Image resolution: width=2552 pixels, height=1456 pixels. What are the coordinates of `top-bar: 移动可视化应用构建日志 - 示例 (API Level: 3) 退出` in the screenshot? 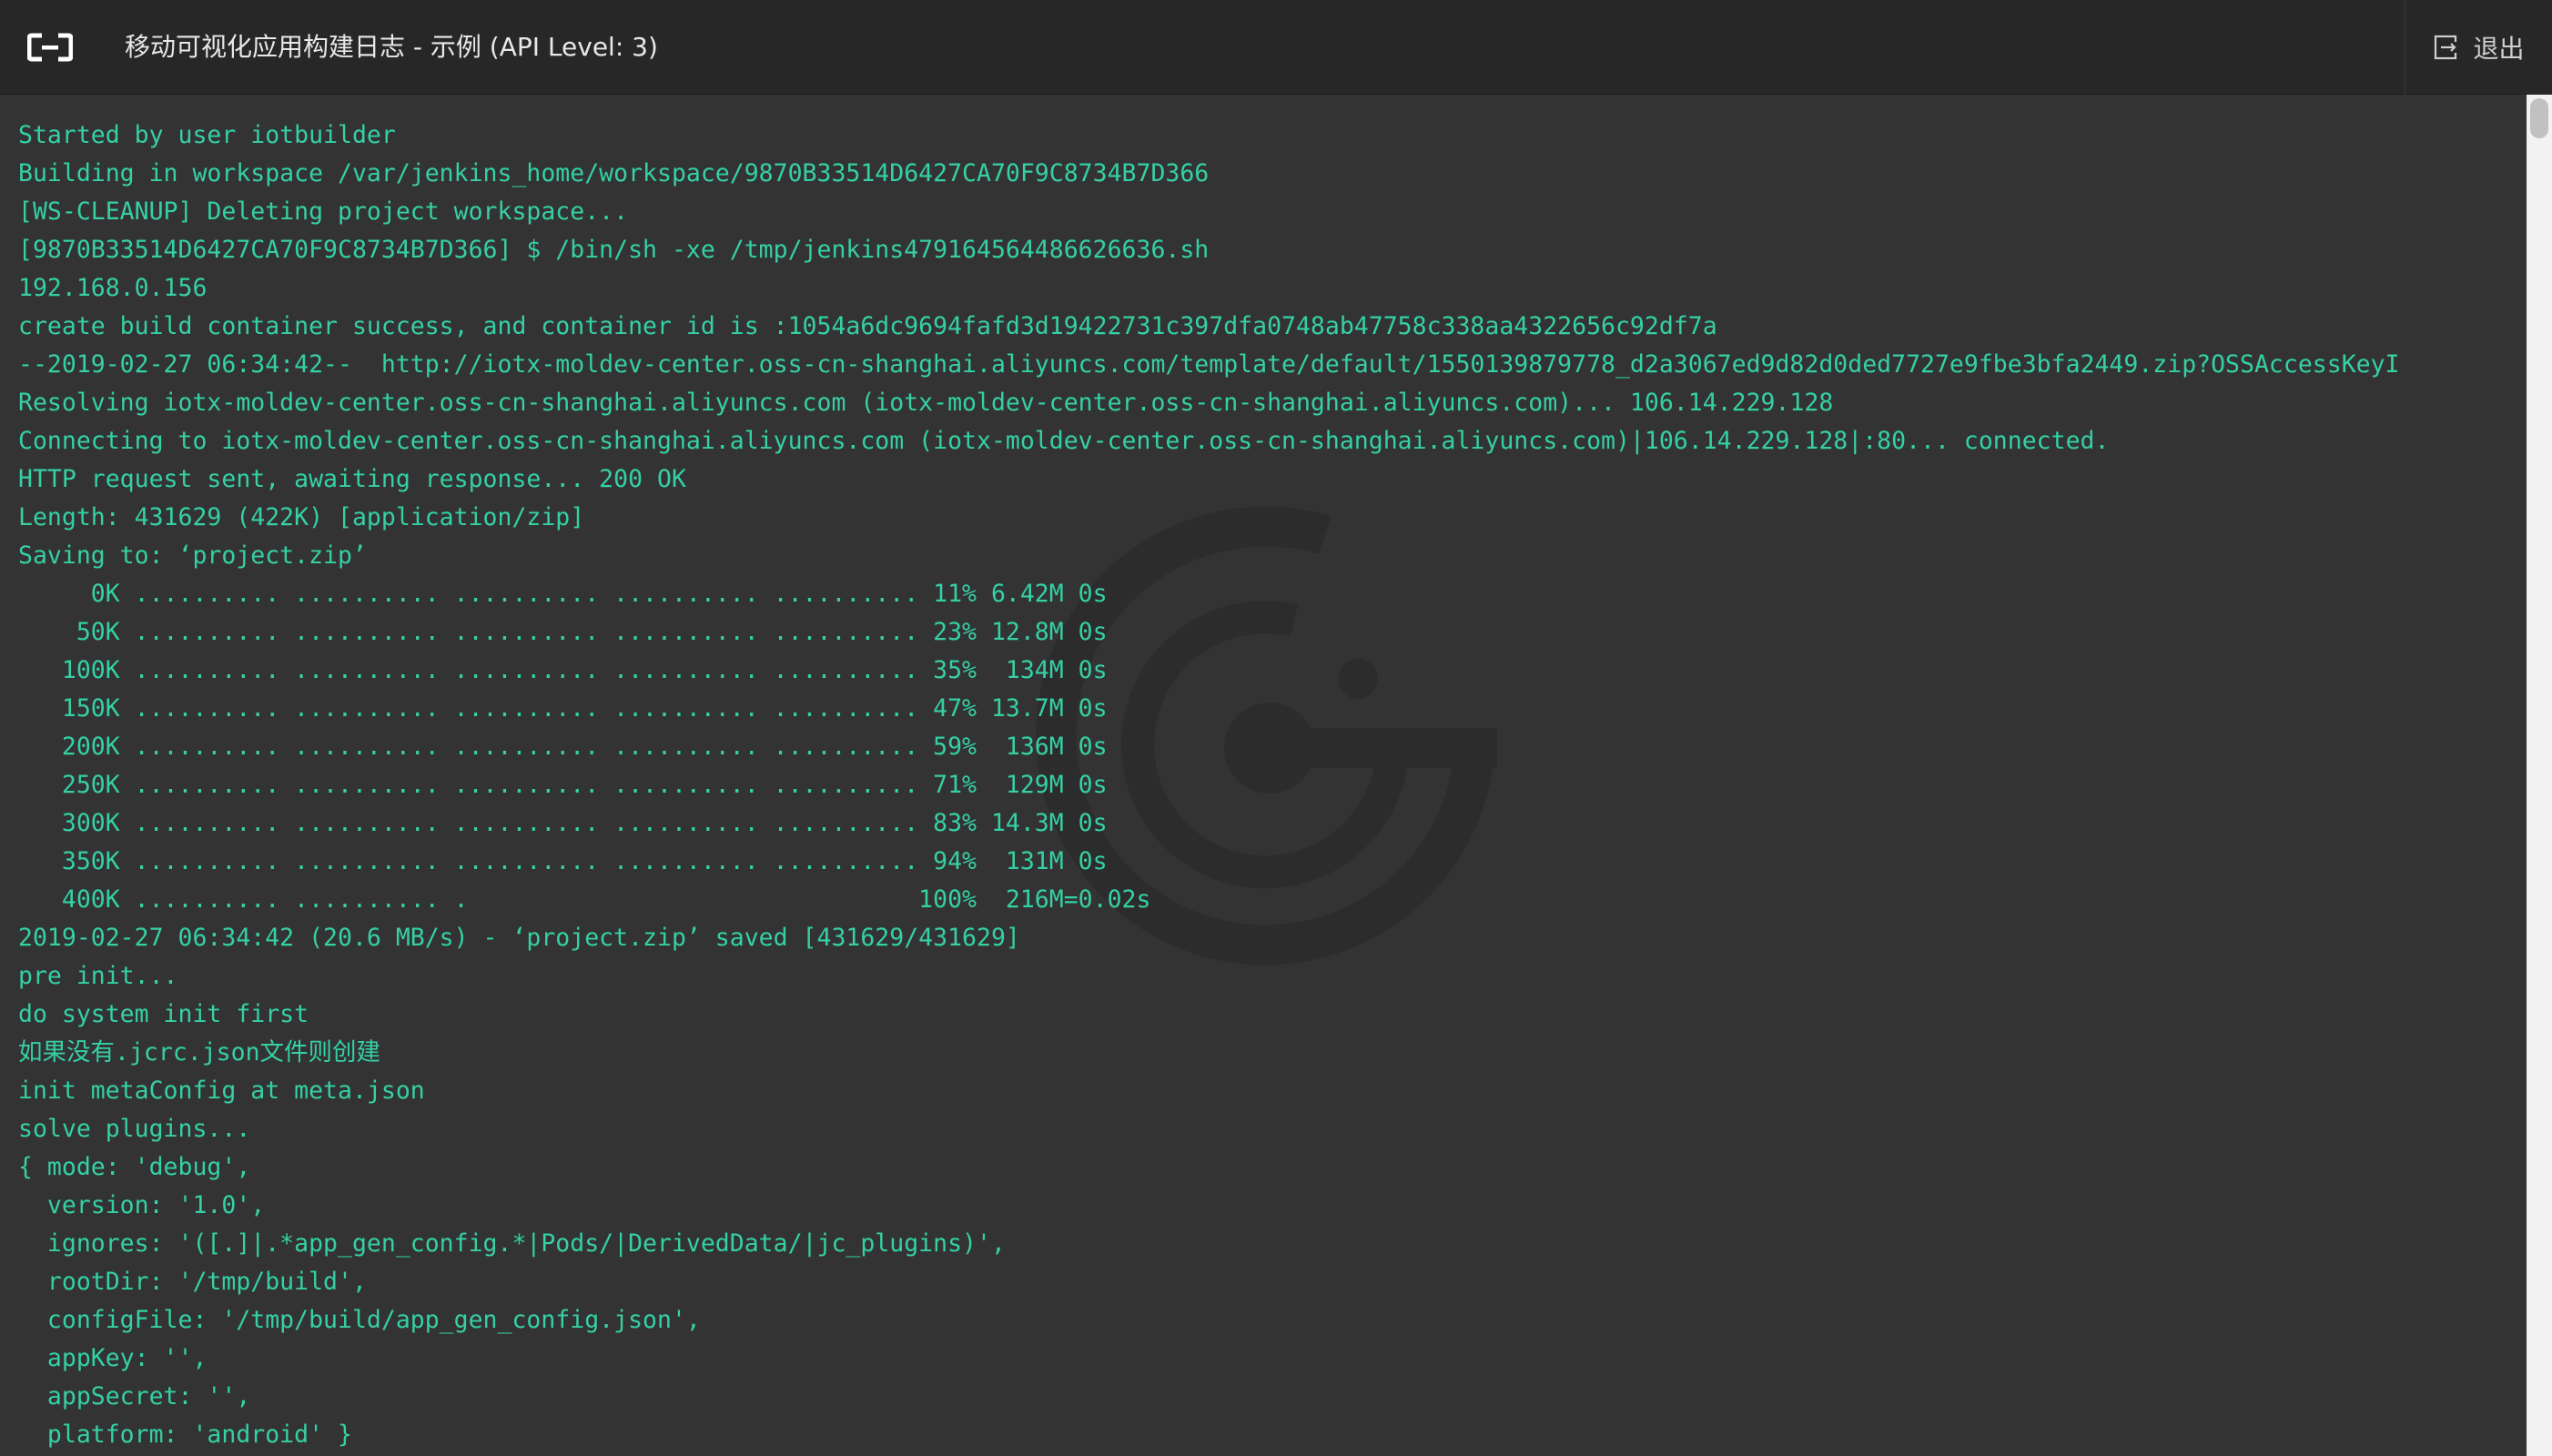 It's located at (1276, 48).